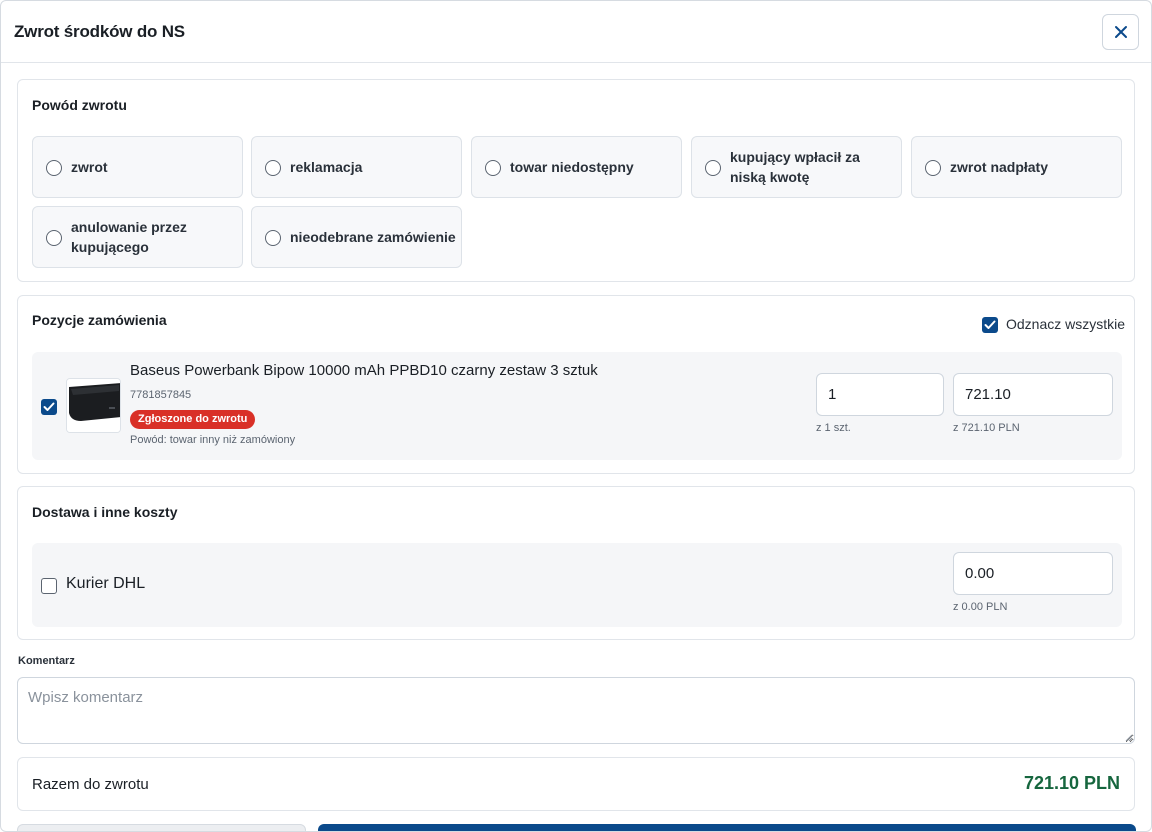 Image resolution: width=1152 pixels, height=832 pixels. Describe the element at coordinates (105, 512) in the screenshot. I see `shipping-section-title: Dostawa i inne koszty` at that location.